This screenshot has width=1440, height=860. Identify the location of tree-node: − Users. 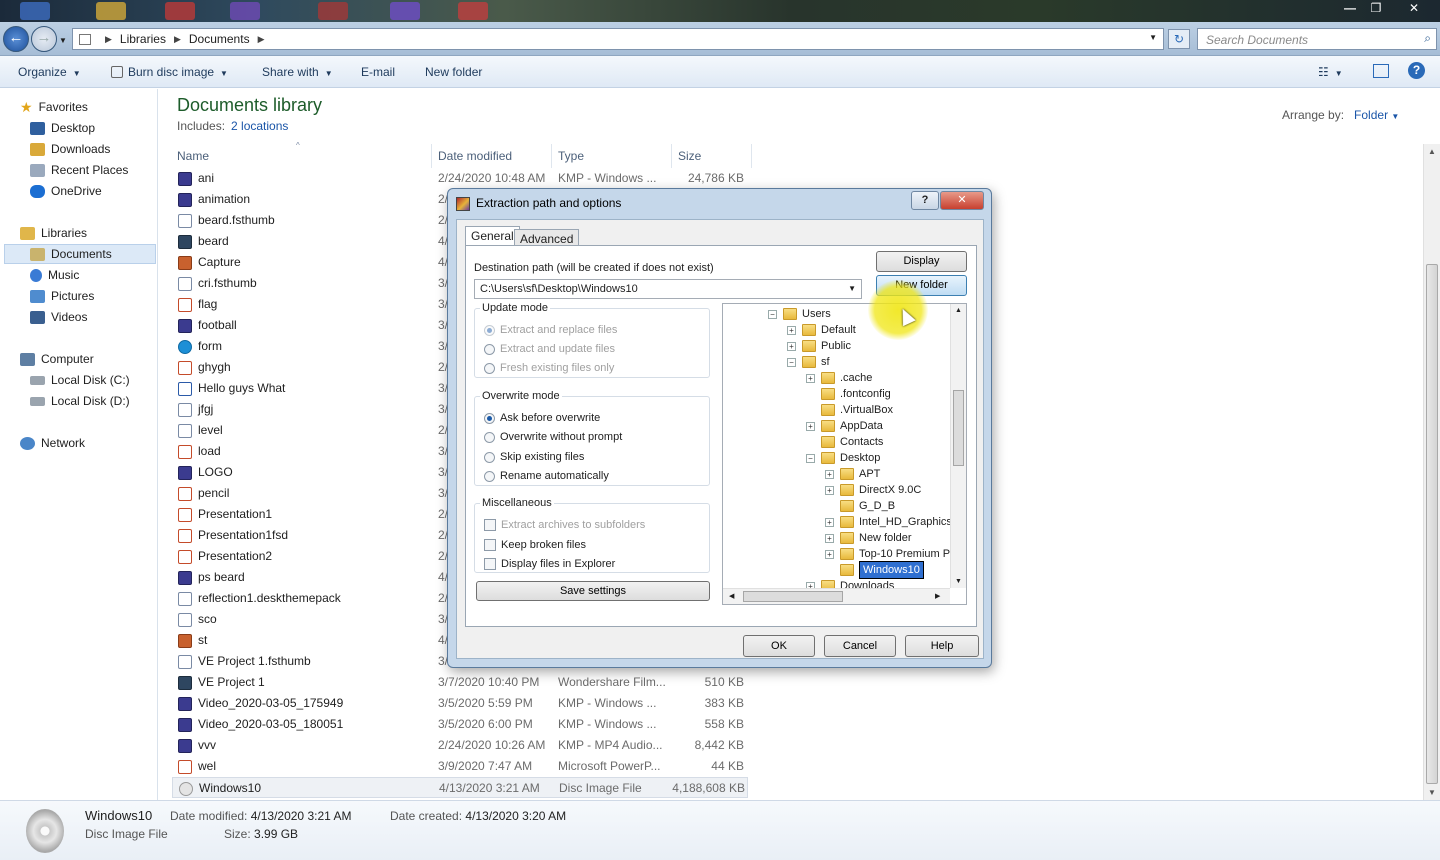
(799, 314).